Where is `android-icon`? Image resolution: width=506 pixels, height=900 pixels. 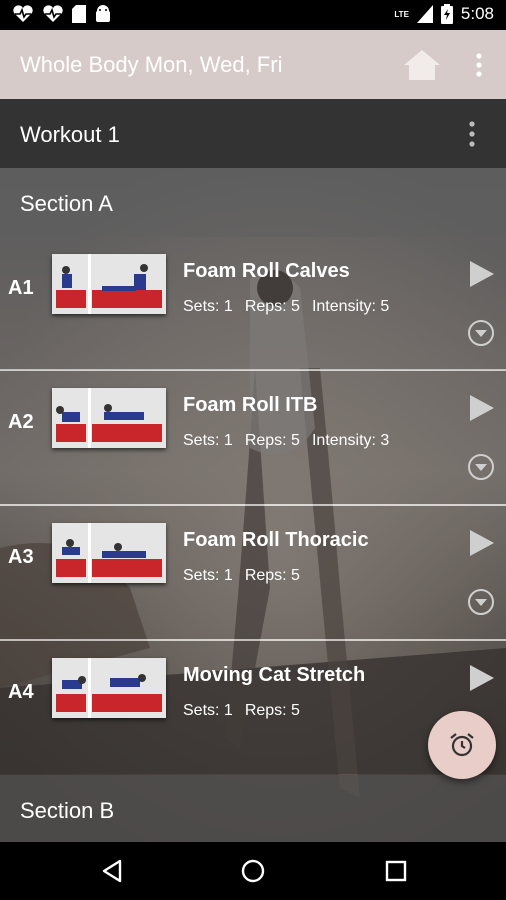 android-icon is located at coordinates (103, 13).